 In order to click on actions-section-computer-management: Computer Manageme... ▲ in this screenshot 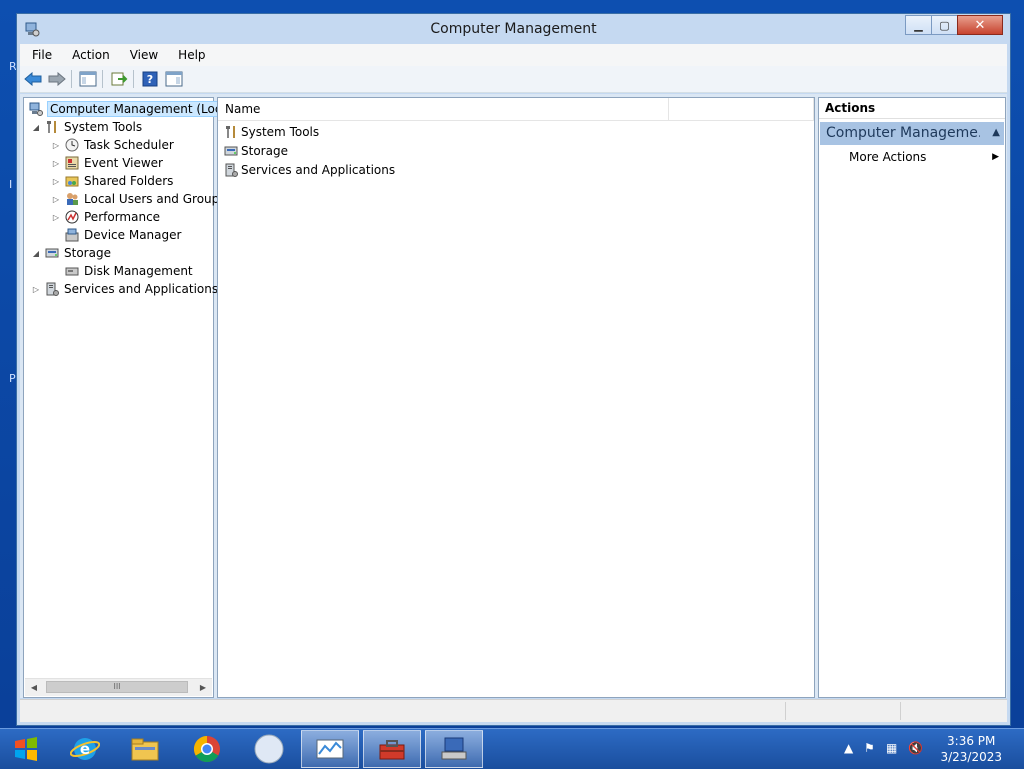, I will do `click(912, 133)`.